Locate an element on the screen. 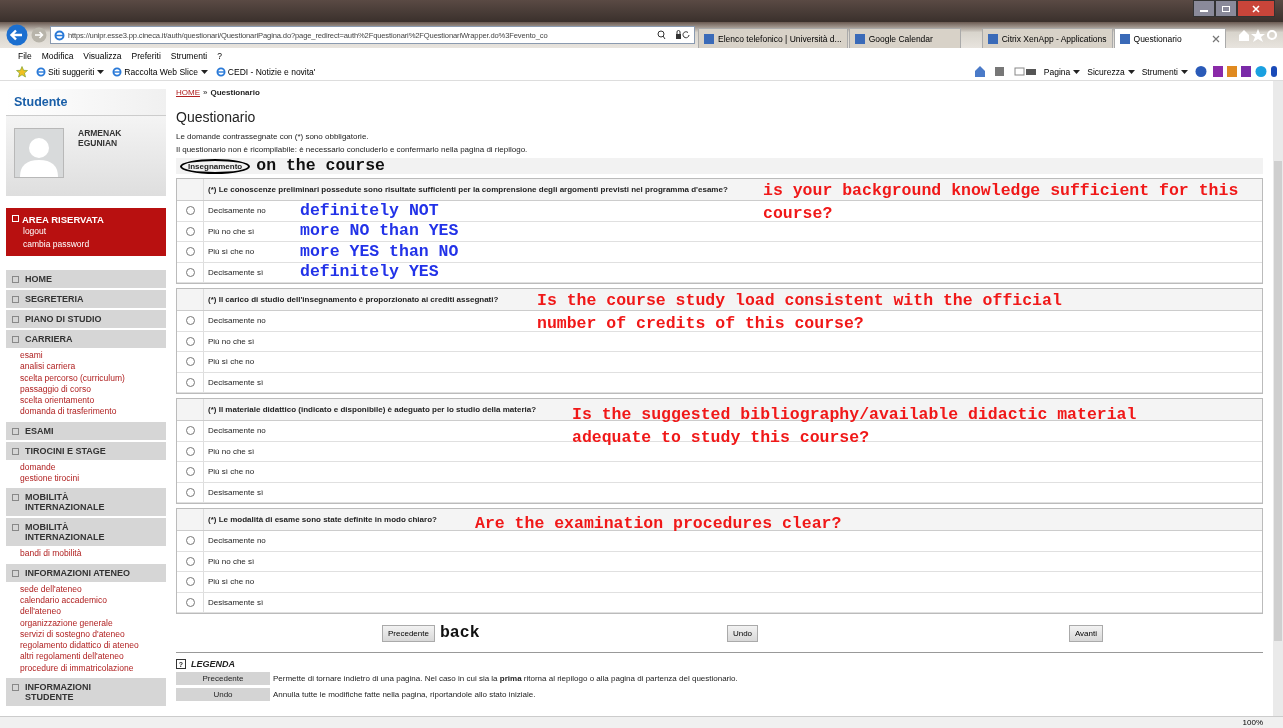 Image resolution: width=1283 pixels, height=728 pixels. sidebar-link: servizi di sostegno d'ateneo is located at coordinates (85, 634).